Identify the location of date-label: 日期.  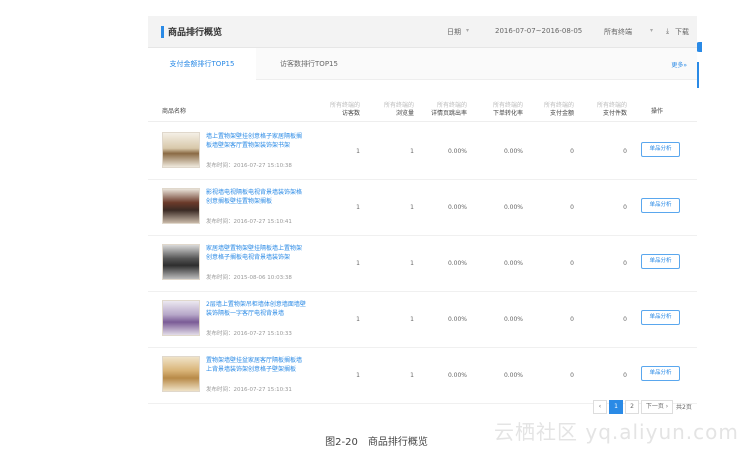
(454, 32).